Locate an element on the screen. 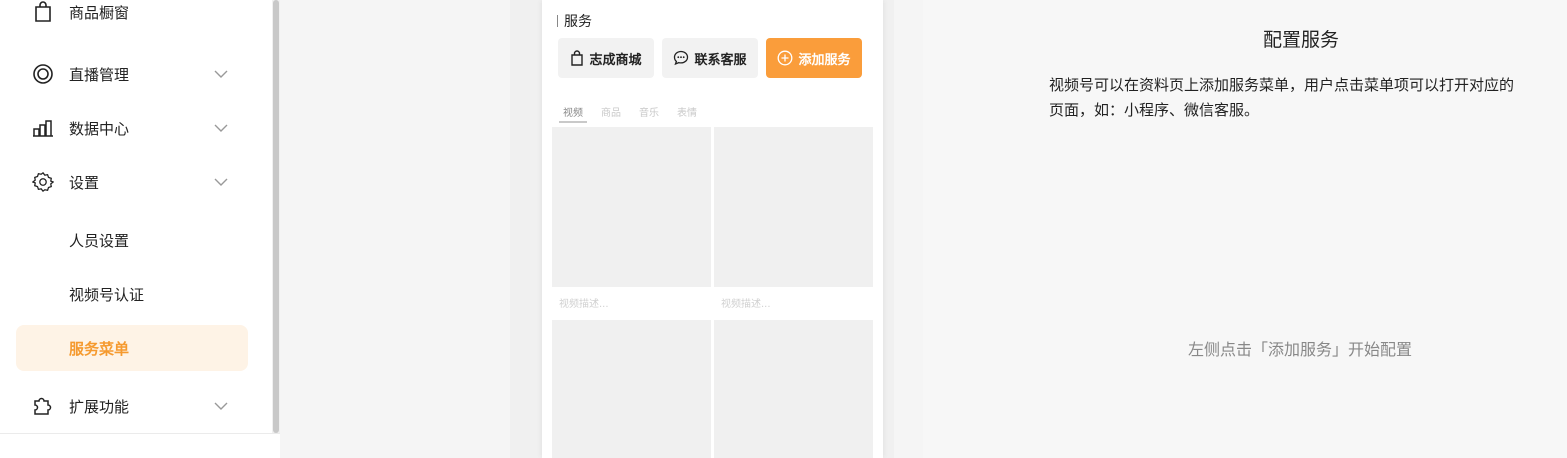 The width and height of the screenshot is (1567, 458). tab-stickers: 表情 is located at coordinates (687, 111).